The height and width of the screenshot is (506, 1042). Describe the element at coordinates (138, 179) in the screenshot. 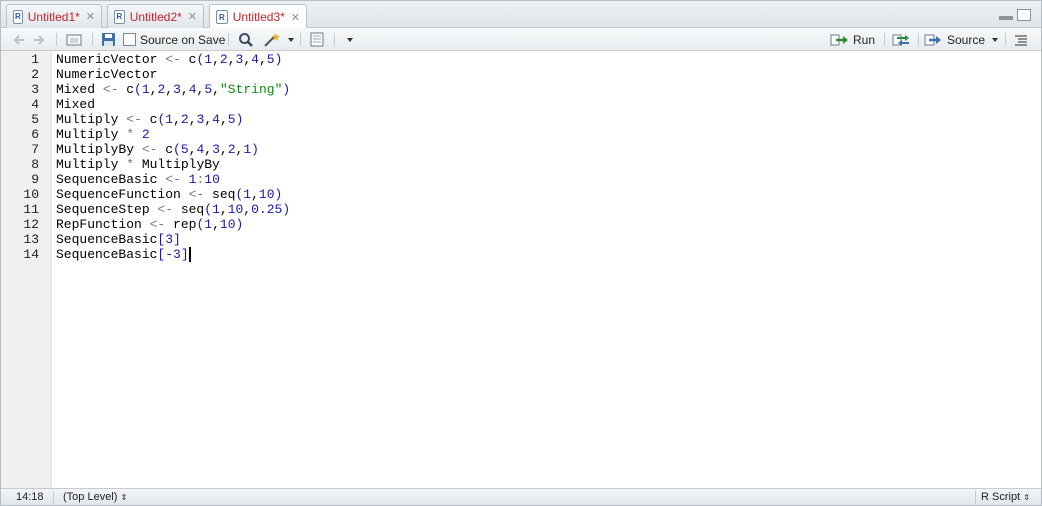

I see `code-line: SequenceBasic <- 1:10` at that location.